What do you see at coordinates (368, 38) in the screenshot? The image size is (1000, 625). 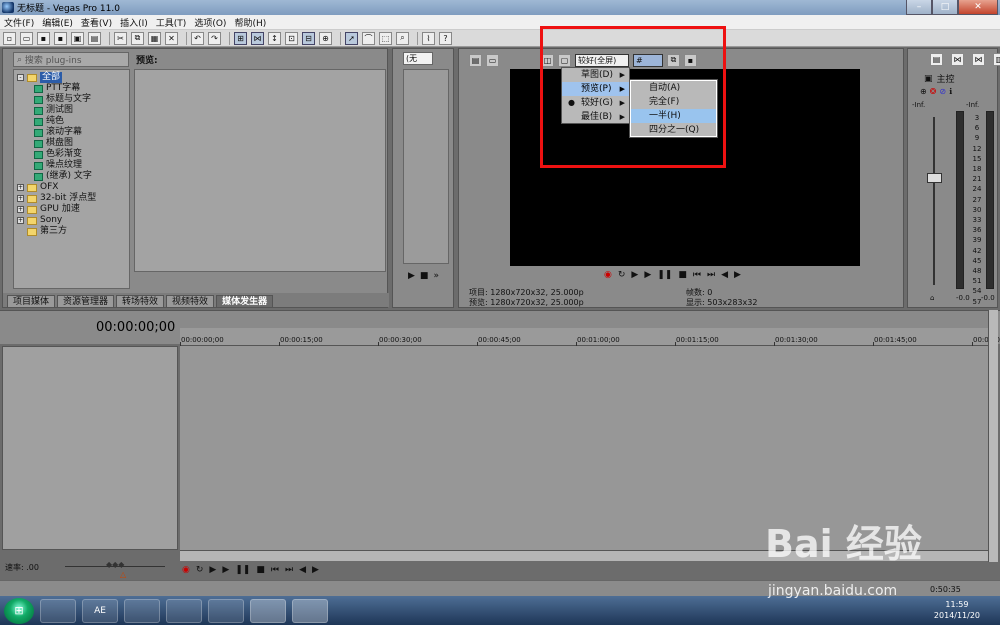 I see `envelope-tool-icon: ⌒` at bounding box center [368, 38].